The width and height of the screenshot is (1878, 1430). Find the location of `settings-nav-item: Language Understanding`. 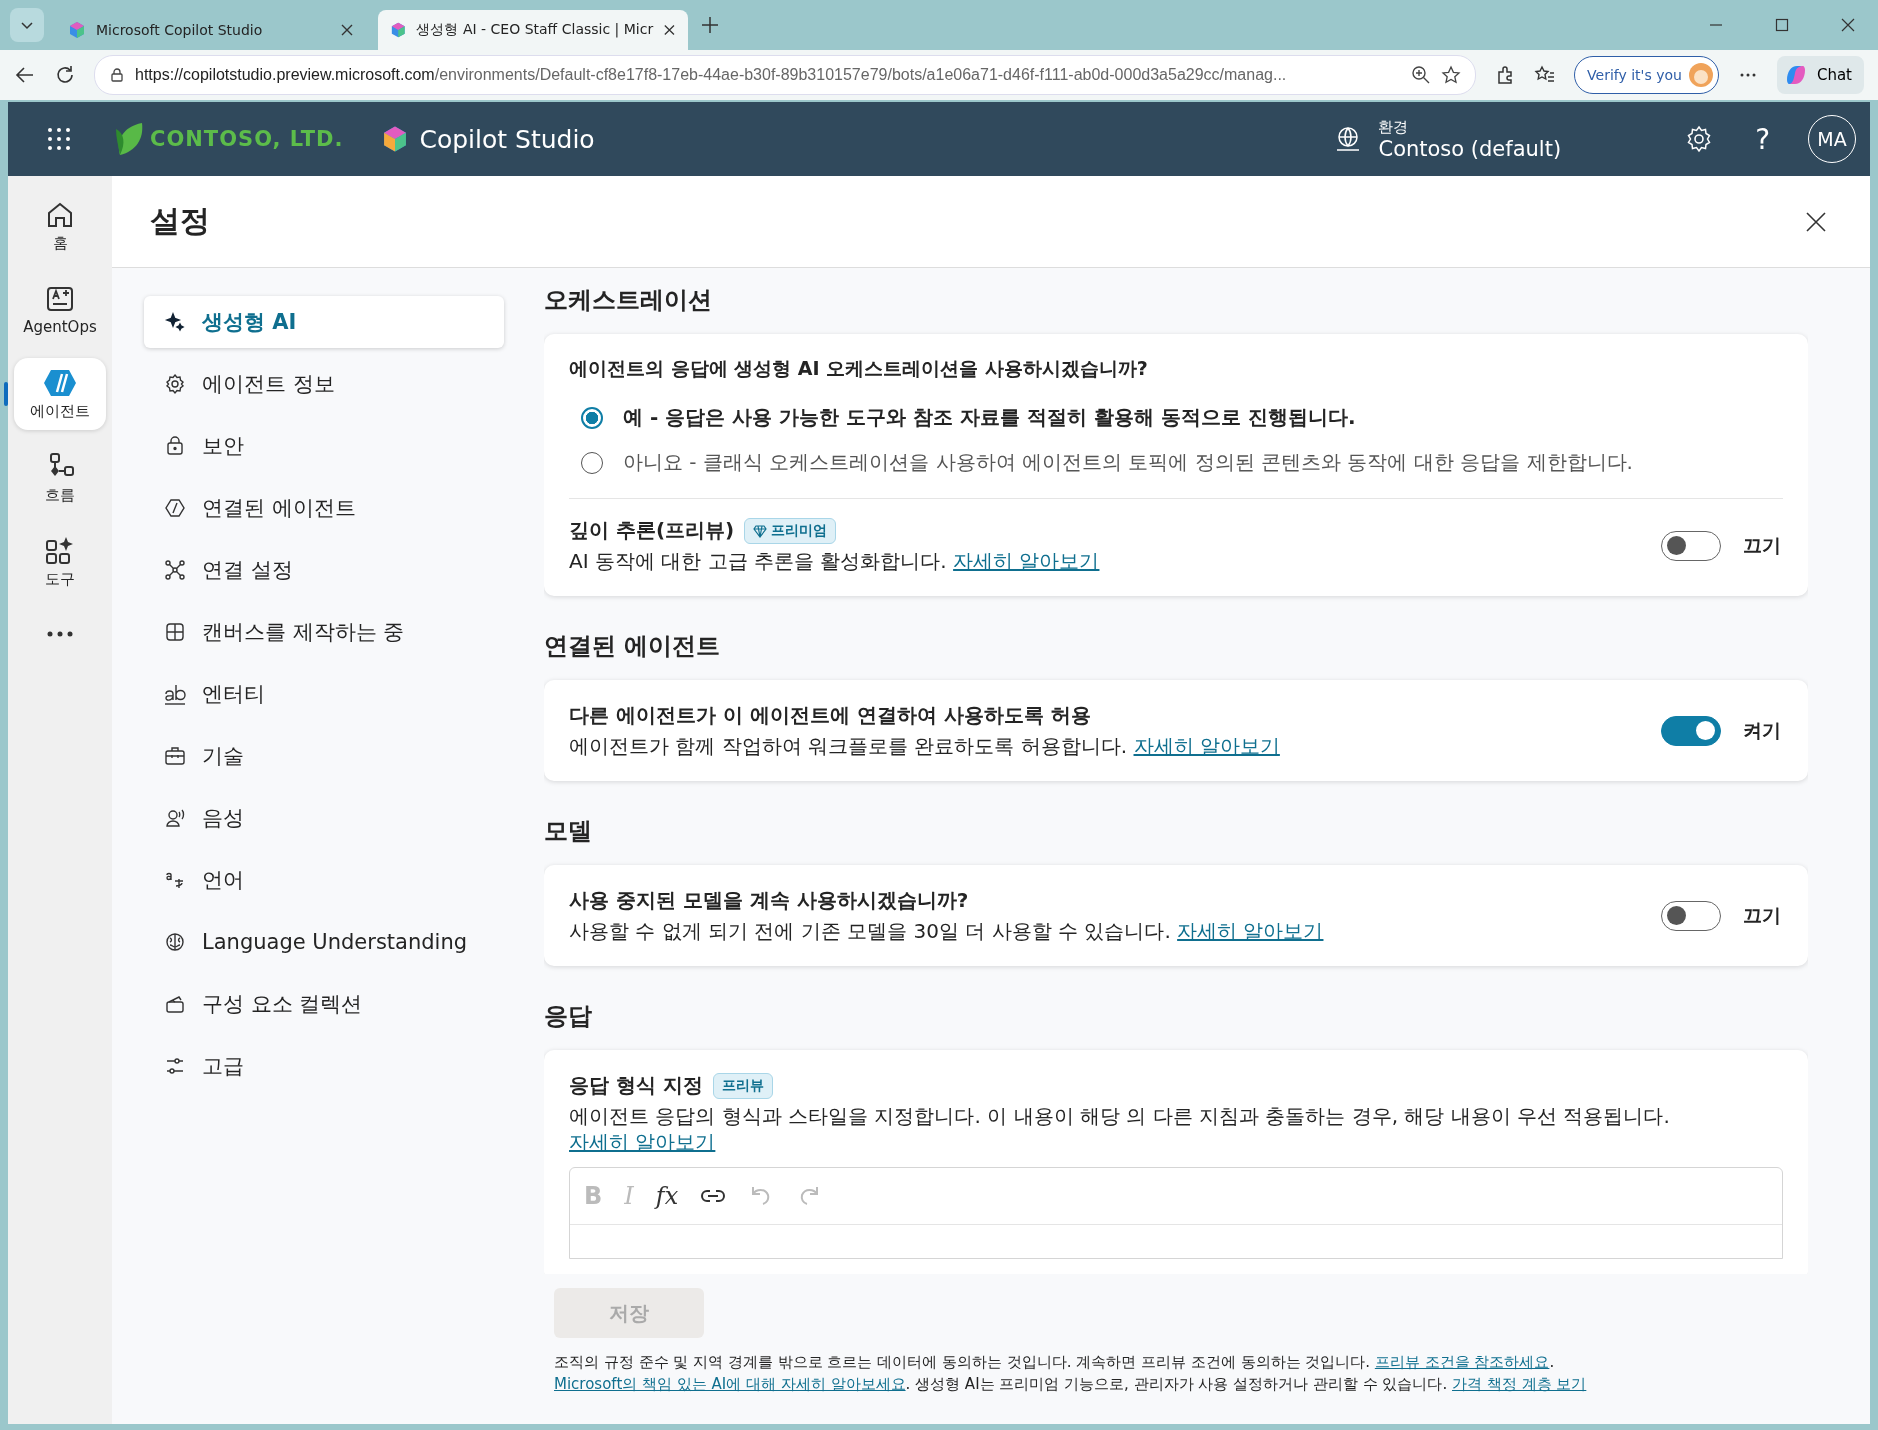

settings-nav-item: Language Understanding is located at coordinates (324, 942).